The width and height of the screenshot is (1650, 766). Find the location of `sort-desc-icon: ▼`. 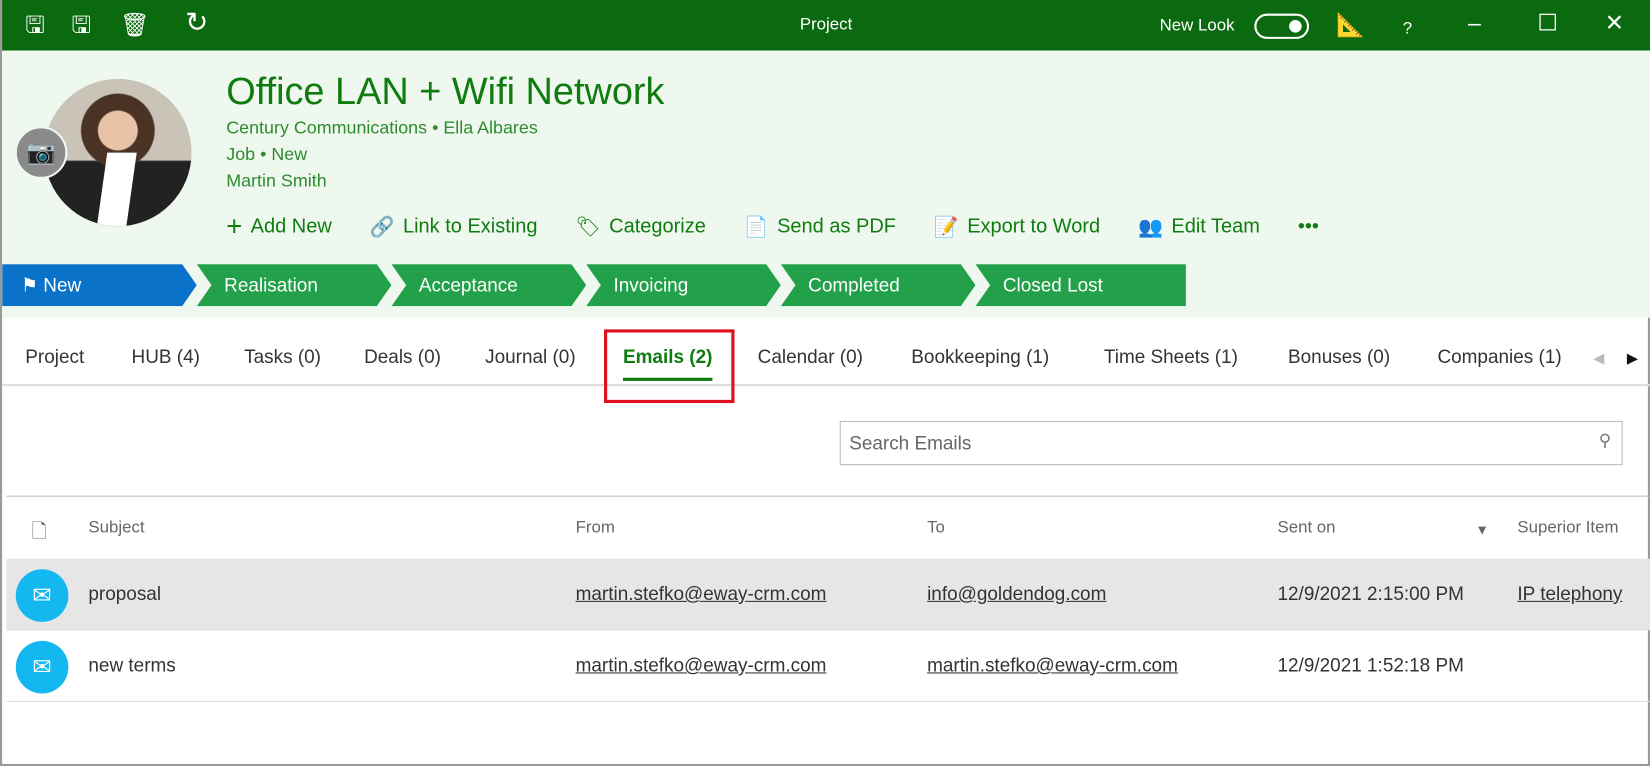

sort-desc-icon: ▼ is located at coordinates (1482, 530).